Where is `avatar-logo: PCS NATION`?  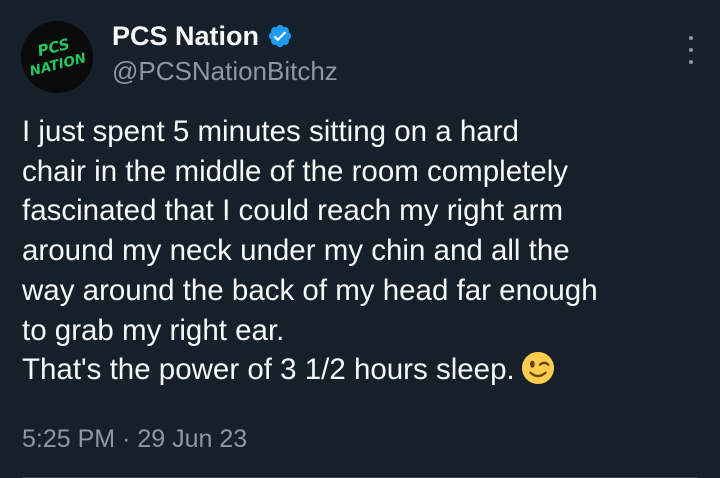 avatar-logo: PCS NATION is located at coordinates (57, 57).